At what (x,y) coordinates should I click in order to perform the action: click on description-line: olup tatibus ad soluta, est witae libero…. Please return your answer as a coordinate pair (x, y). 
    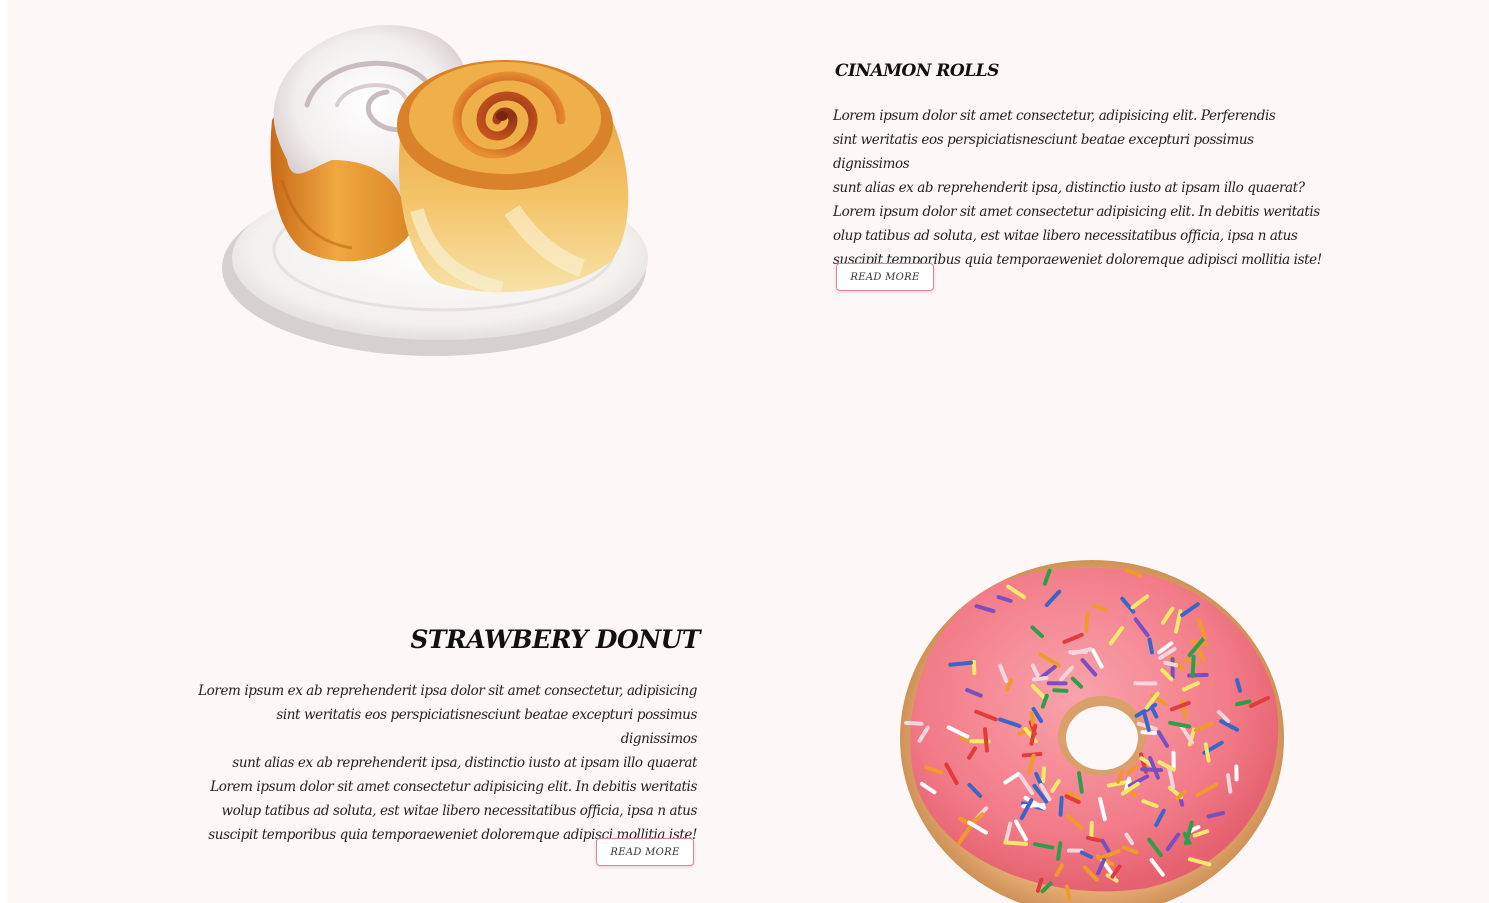
    Looking at the image, I should click on (1065, 236).